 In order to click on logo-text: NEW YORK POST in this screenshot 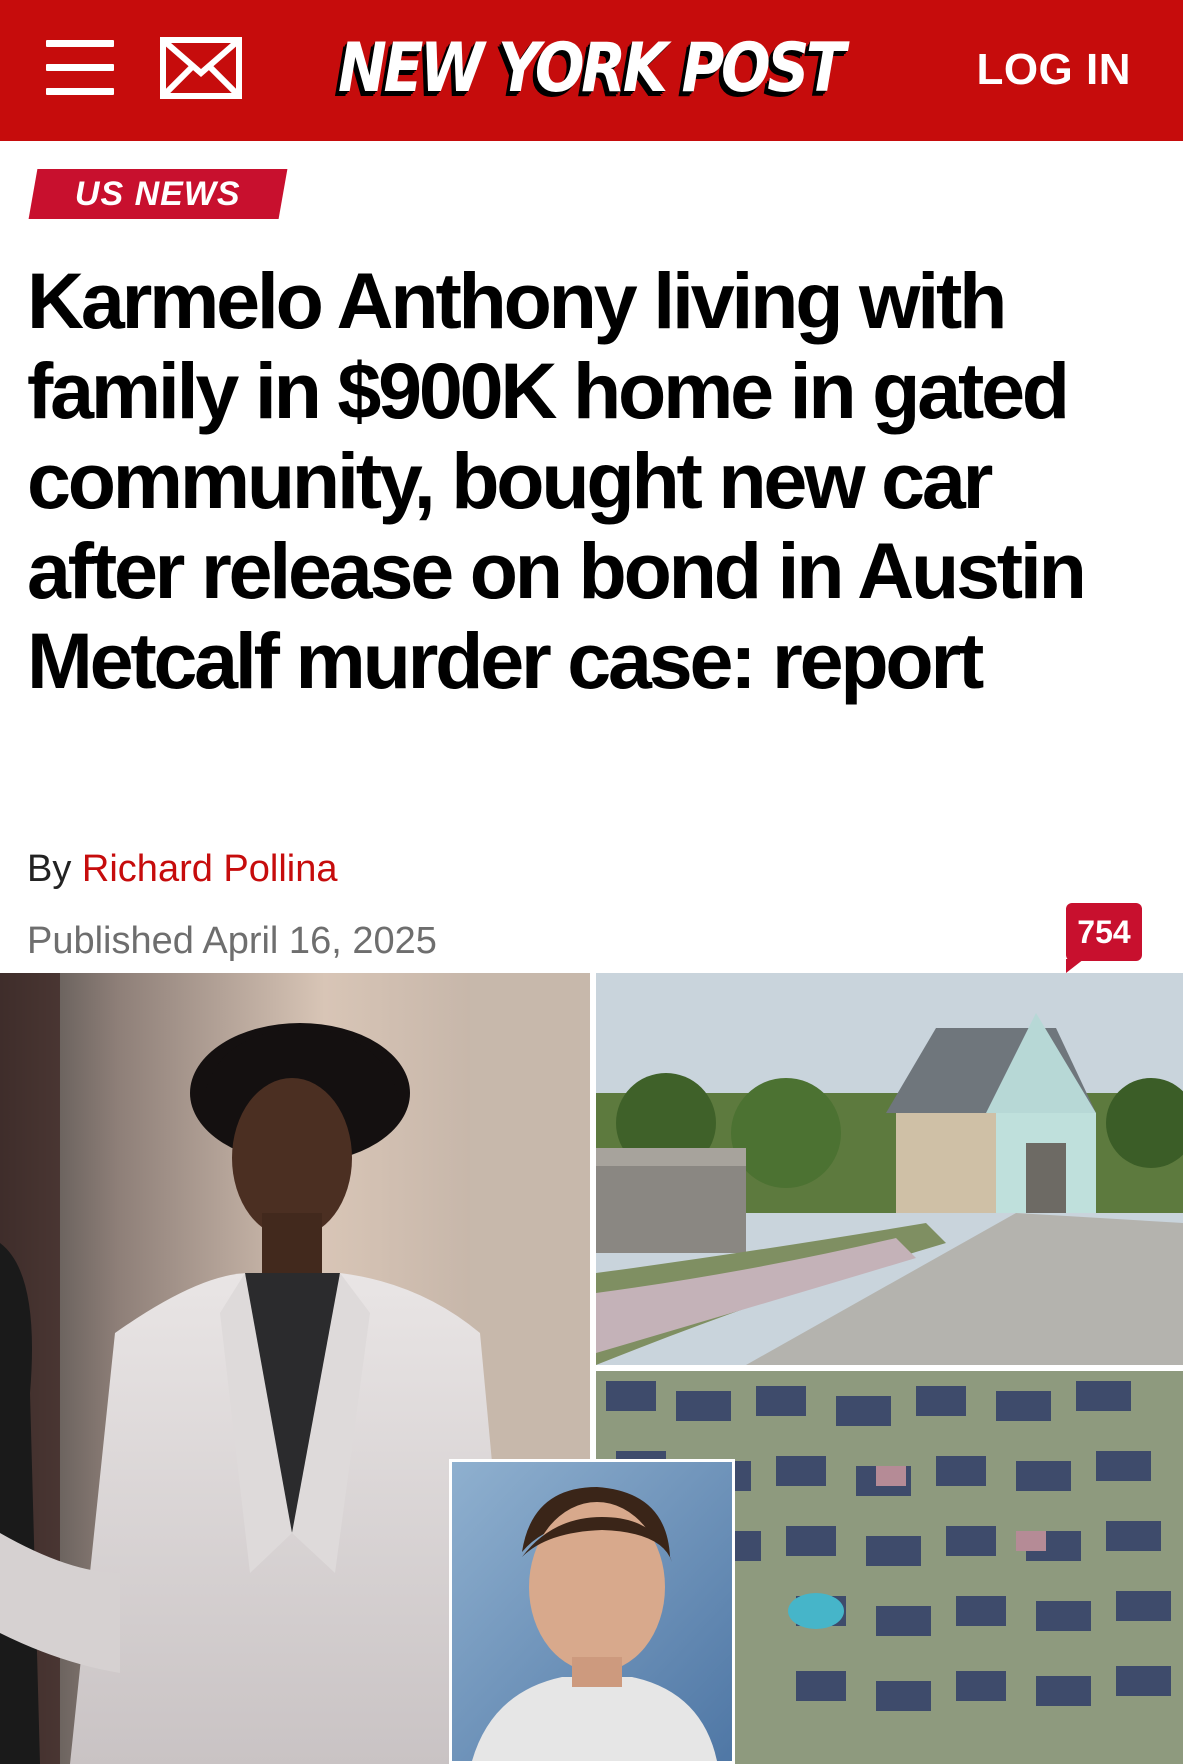, I will do `click(591, 68)`.